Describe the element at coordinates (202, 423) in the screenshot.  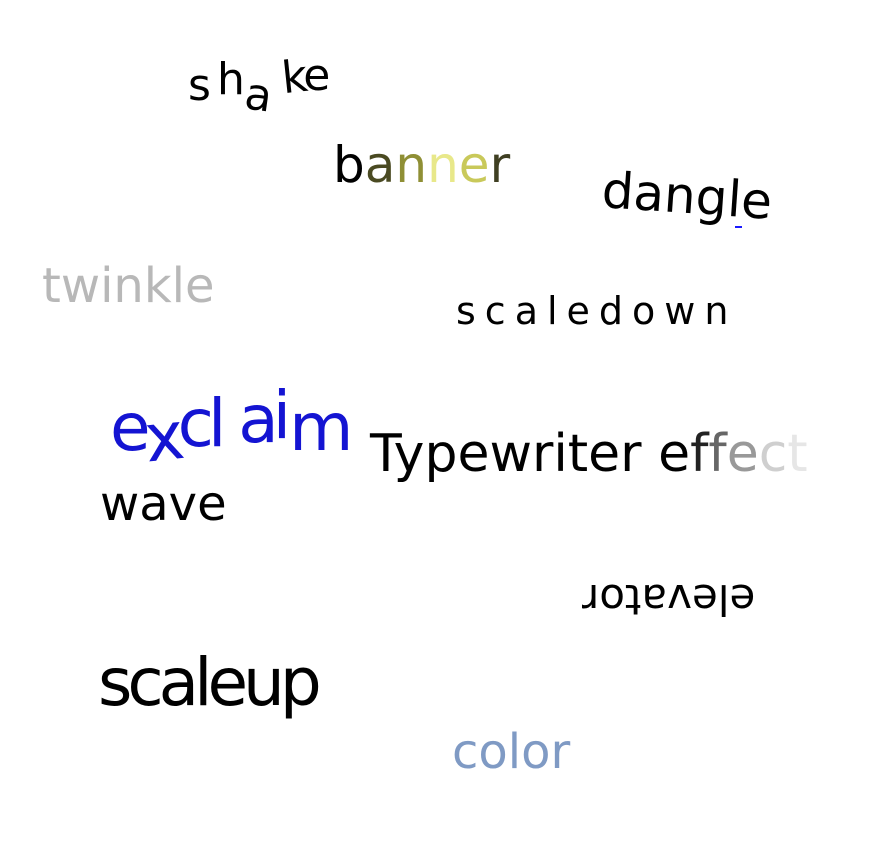
I see `exclaim-letters-cl: cl` at that location.